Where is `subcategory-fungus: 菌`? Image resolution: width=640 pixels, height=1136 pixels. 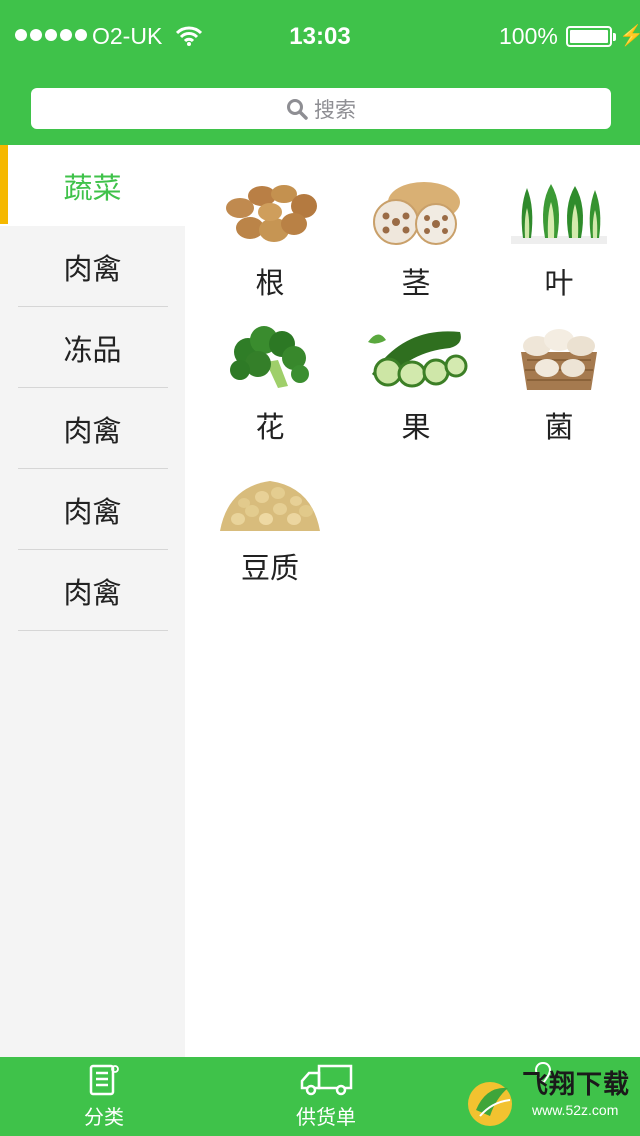
subcategory-fungus: 菌 is located at coordinates (559, 384).